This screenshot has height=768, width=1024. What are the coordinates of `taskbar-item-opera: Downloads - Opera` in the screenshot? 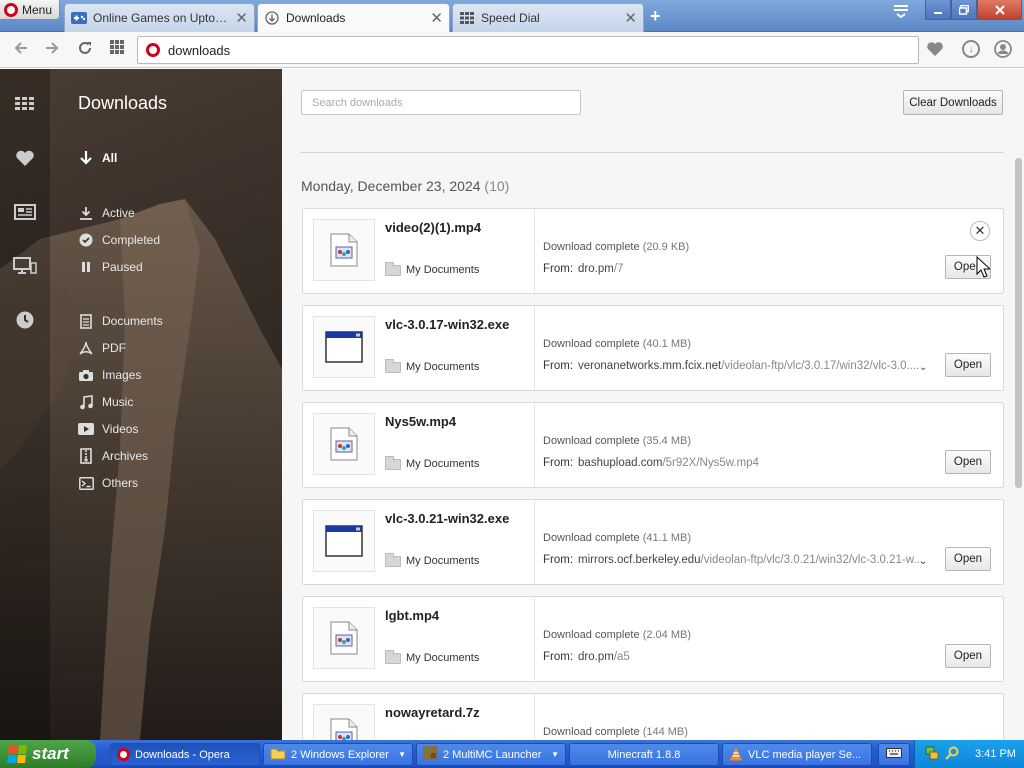 It's located at (185, 754).